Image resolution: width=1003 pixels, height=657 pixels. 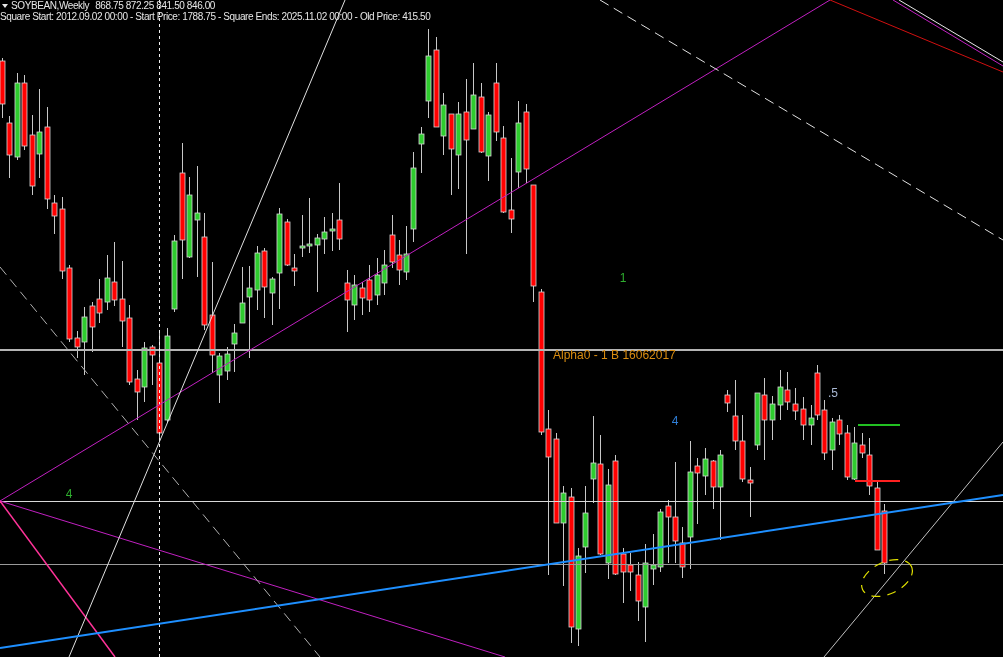 I want to click on chart-label: Alpha0 - 1 B 16062017, so click(x=614, y=355).